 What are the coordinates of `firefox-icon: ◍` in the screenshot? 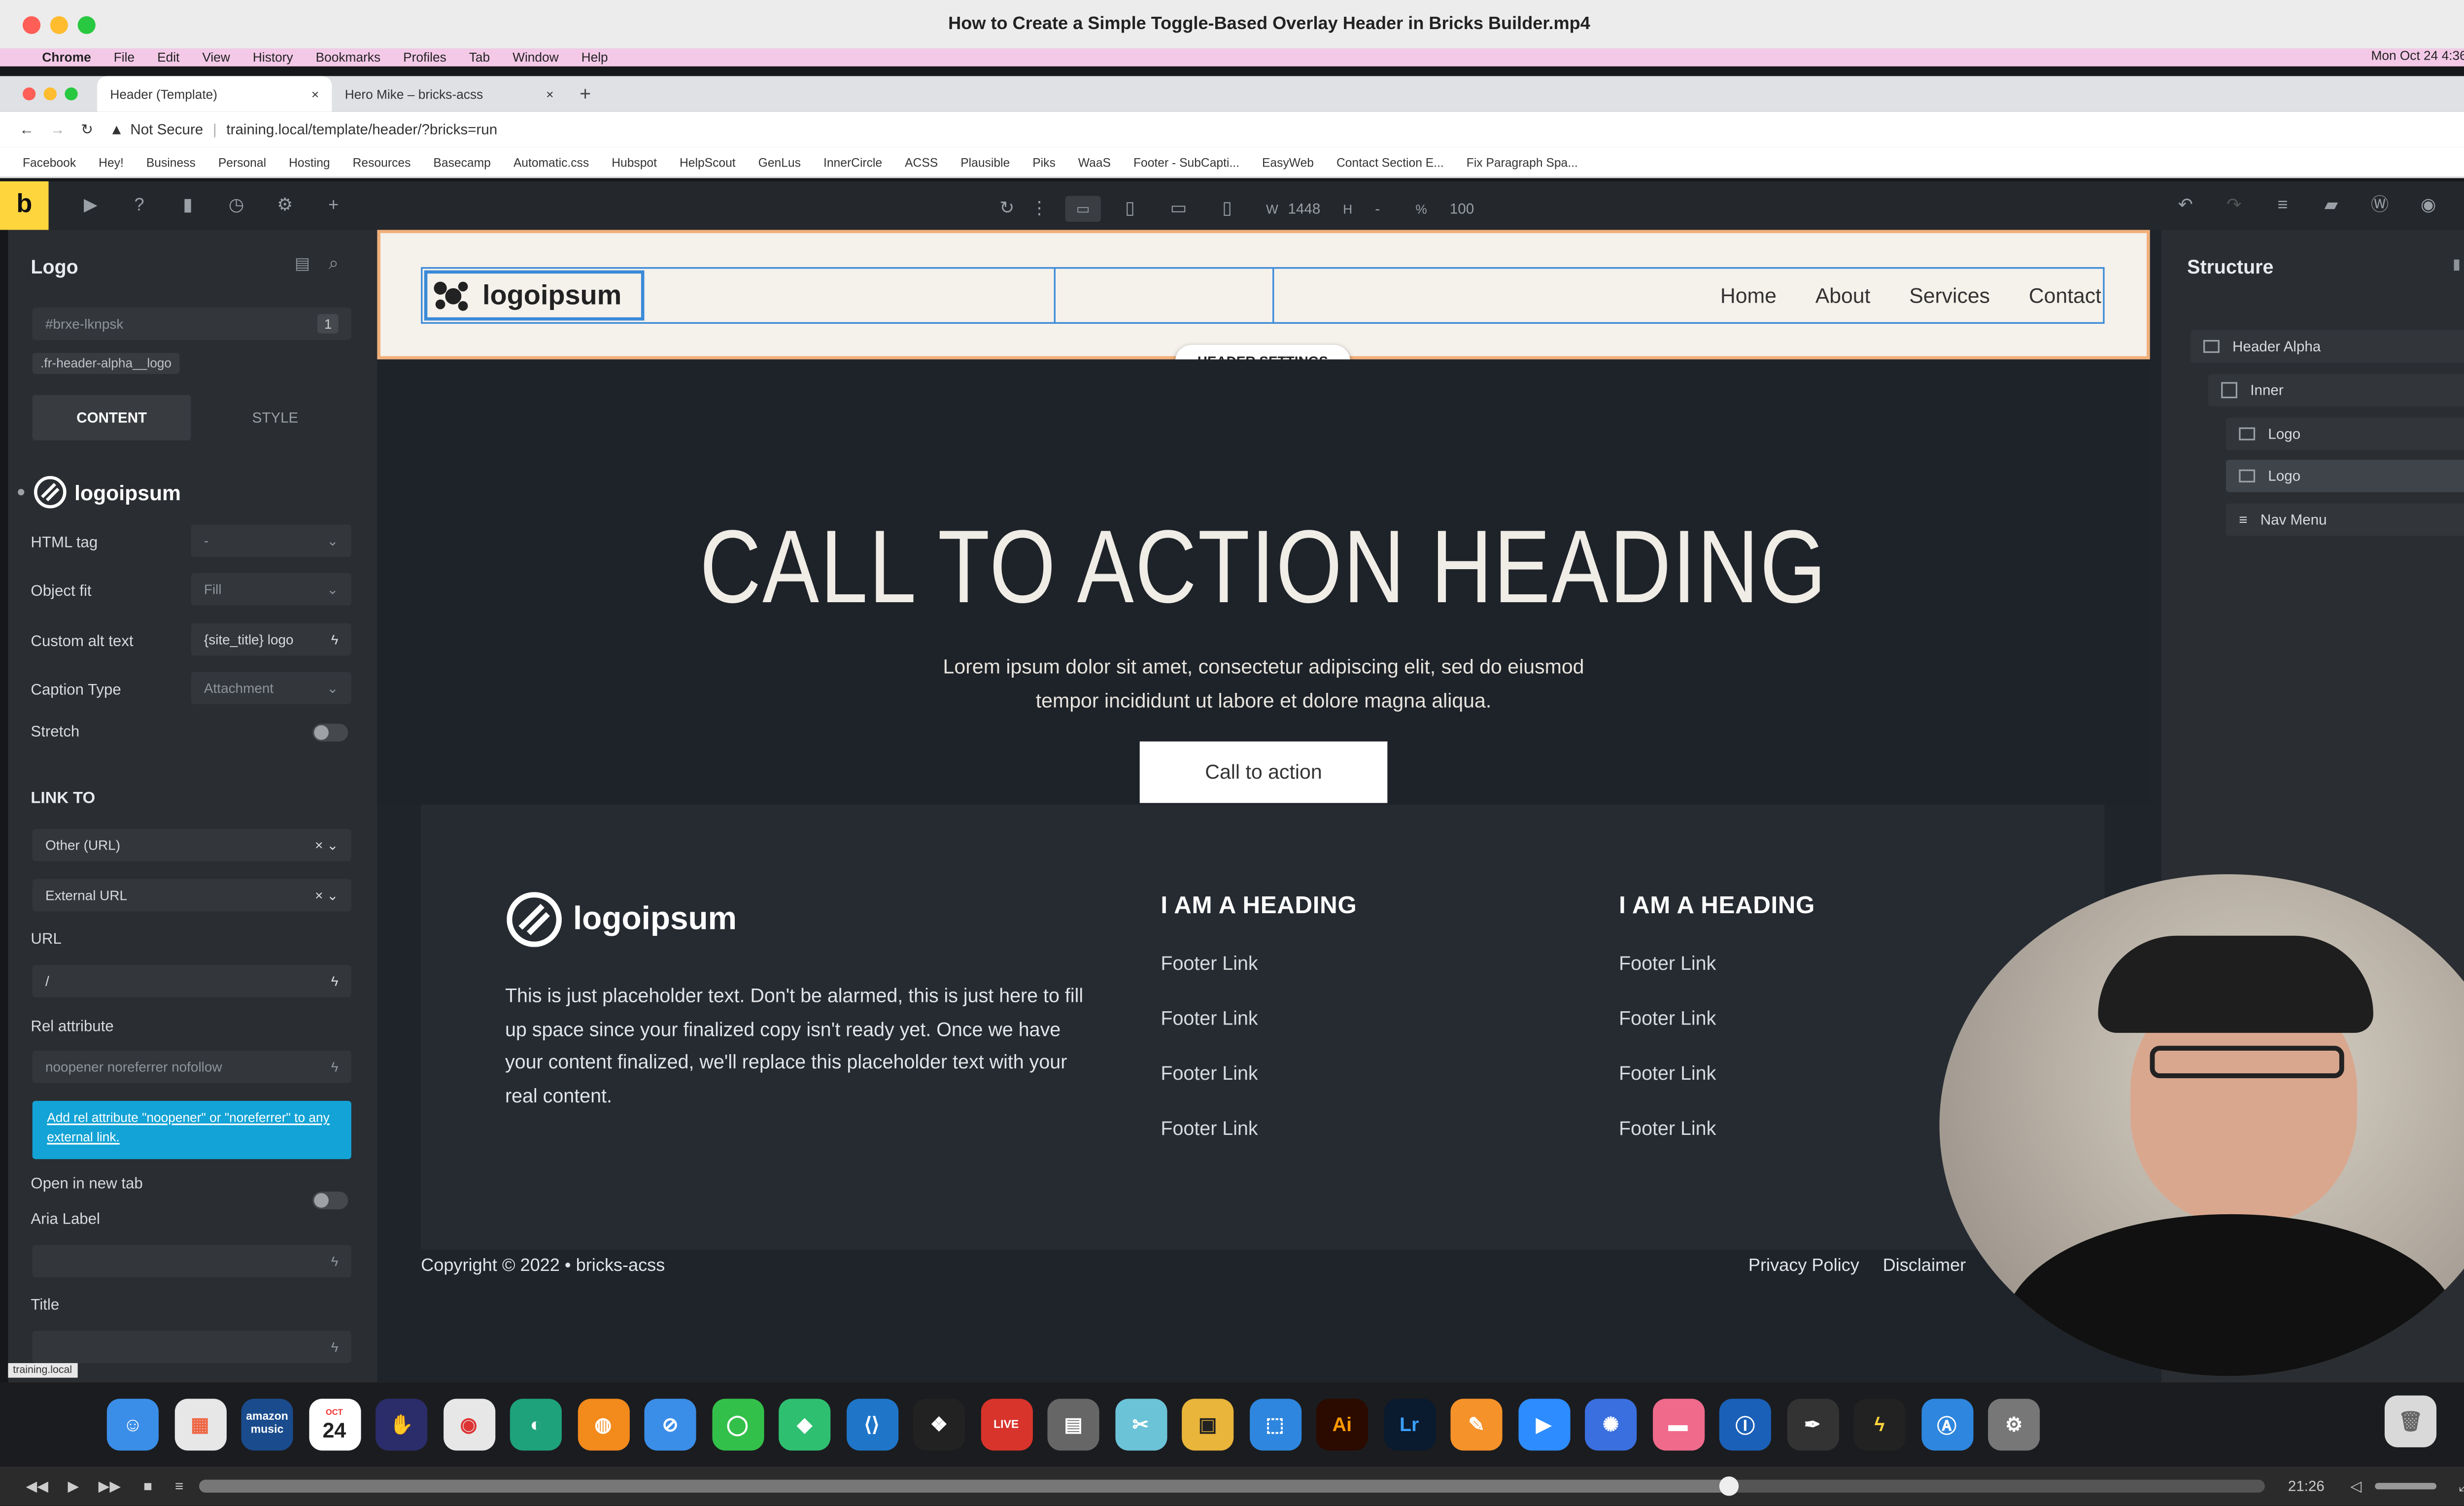 It's located at (603, 1425).